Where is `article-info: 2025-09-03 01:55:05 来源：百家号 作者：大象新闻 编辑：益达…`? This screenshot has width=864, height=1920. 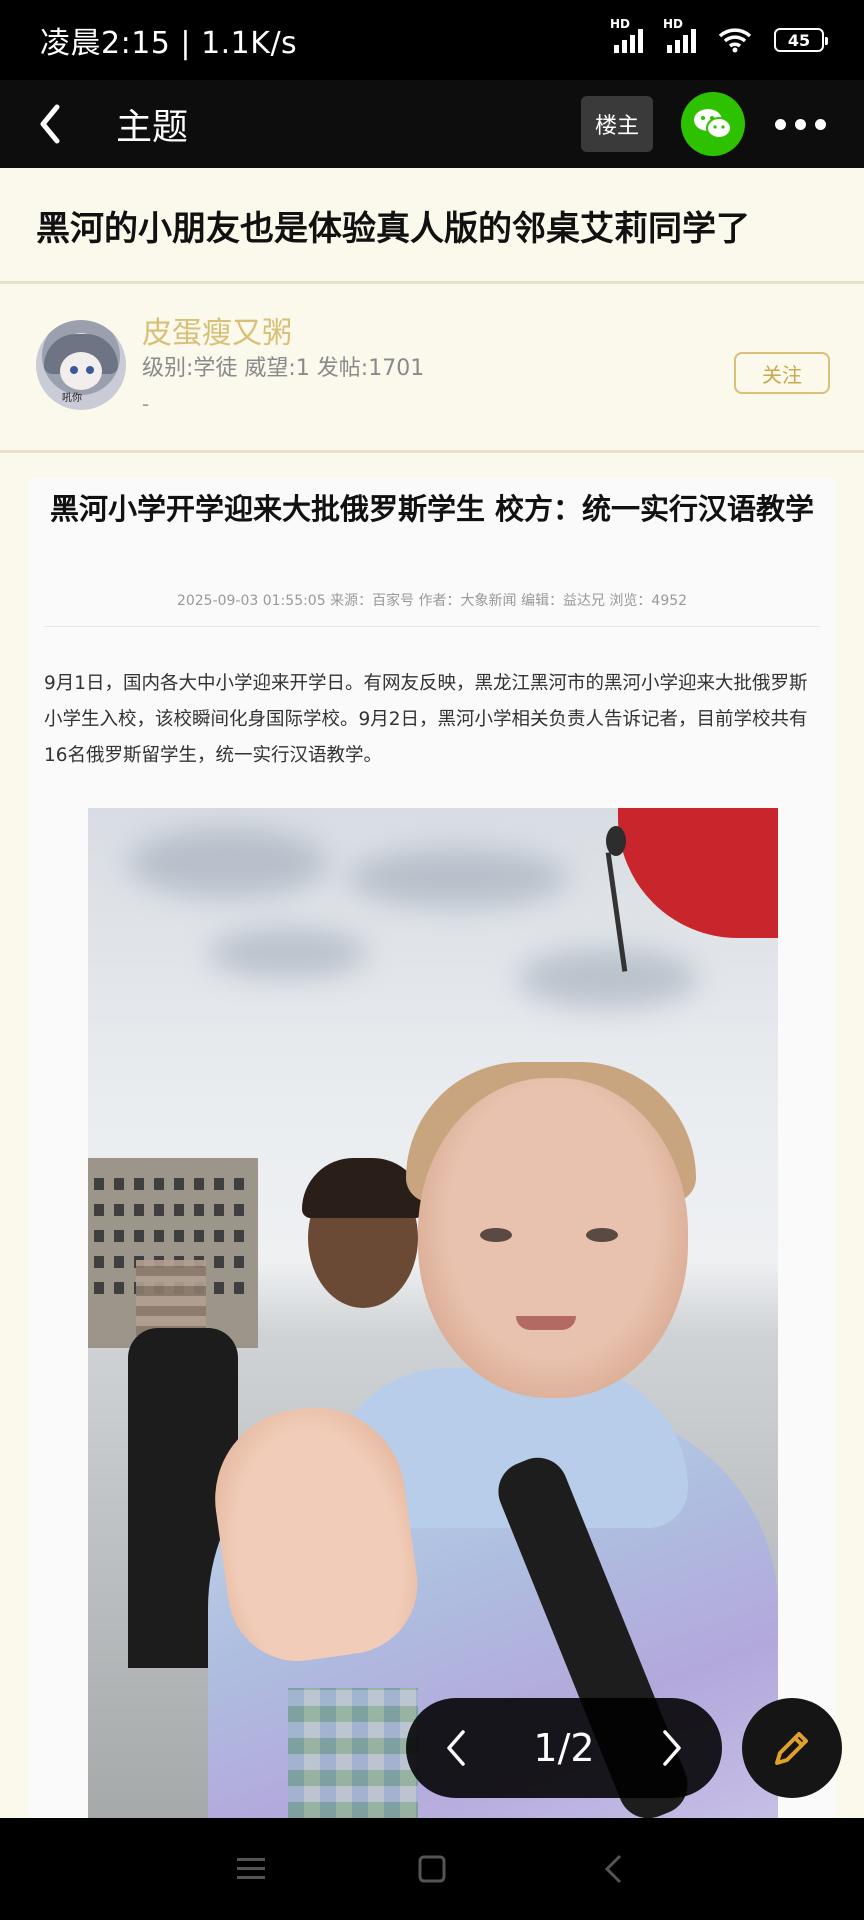
article-info: 2025-09-03 01:55:05 来源：百家号 作者：大象新闻 编辑：益达… is located at coordinates (432, 601).